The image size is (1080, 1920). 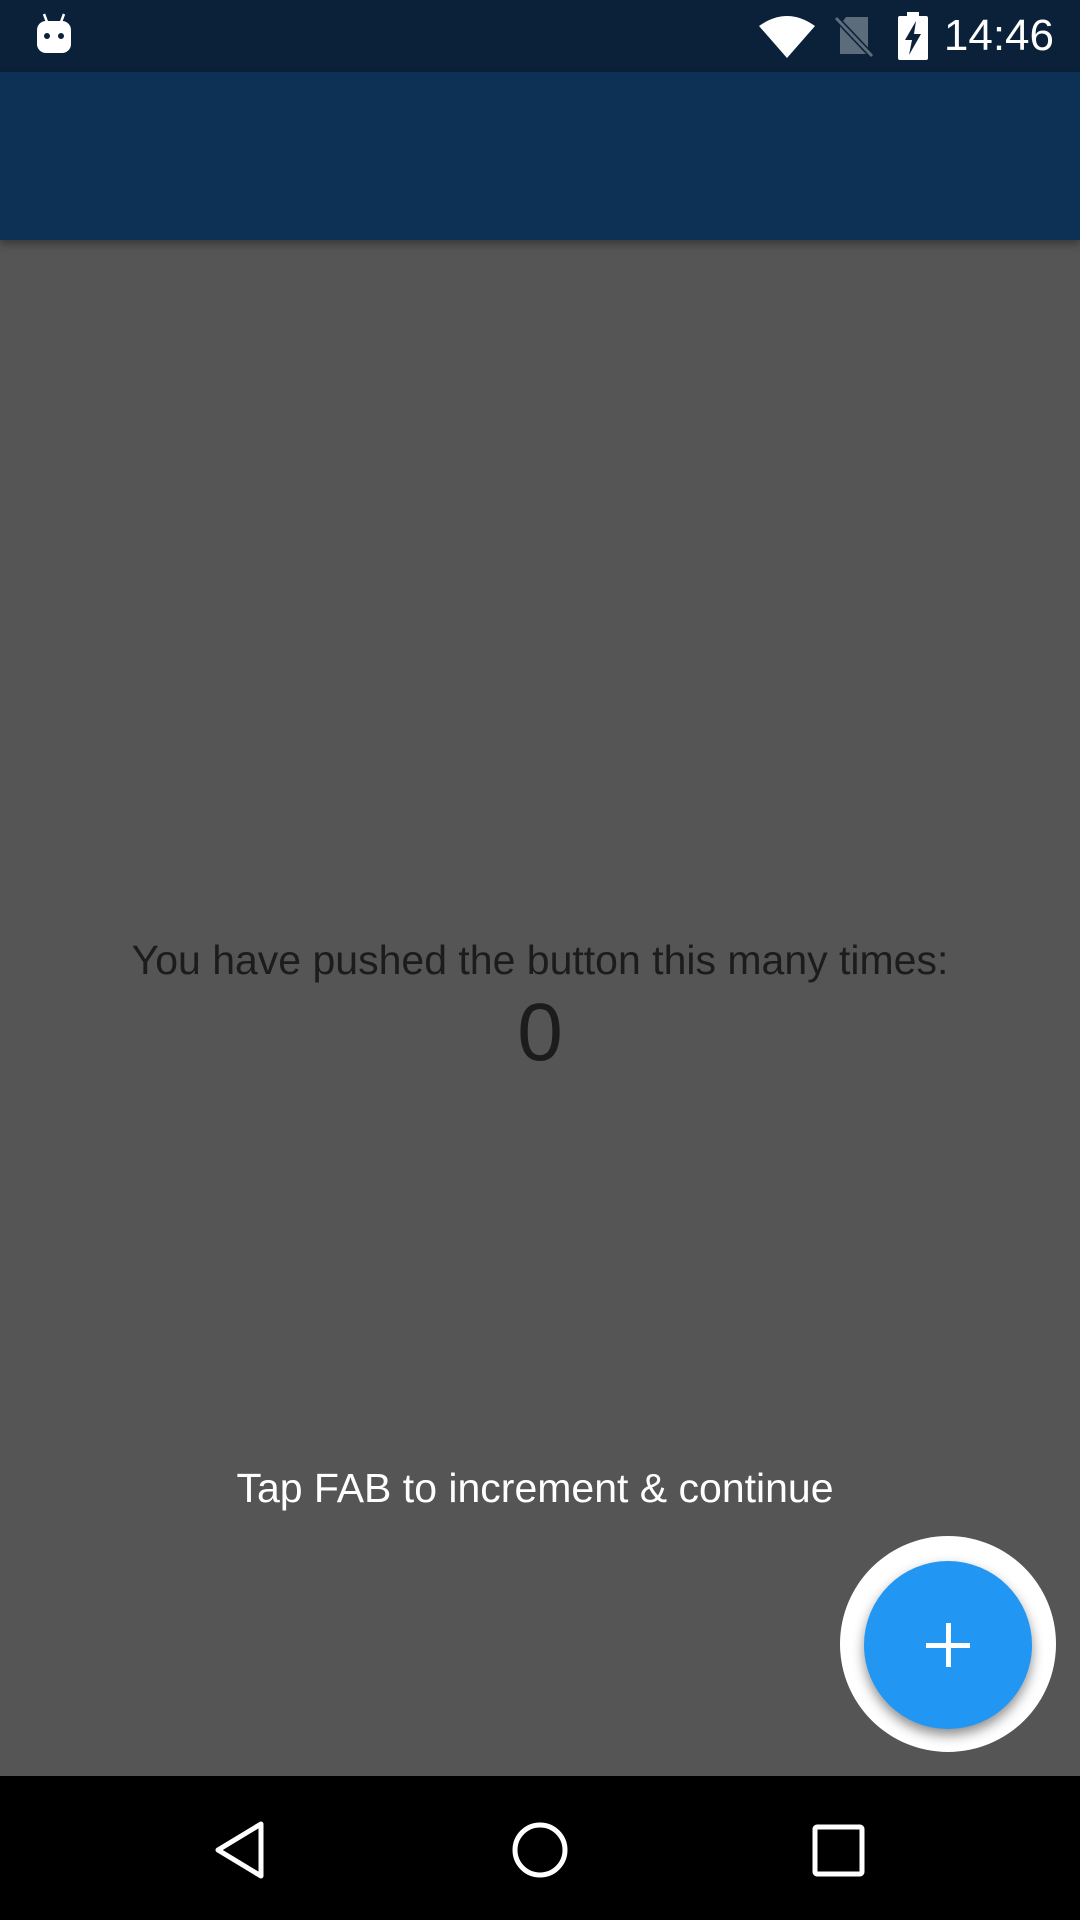 What do you see at coordinates (787, 37) in the screenshot?
I see `wifi-icon` at bounding box center [787, 37].